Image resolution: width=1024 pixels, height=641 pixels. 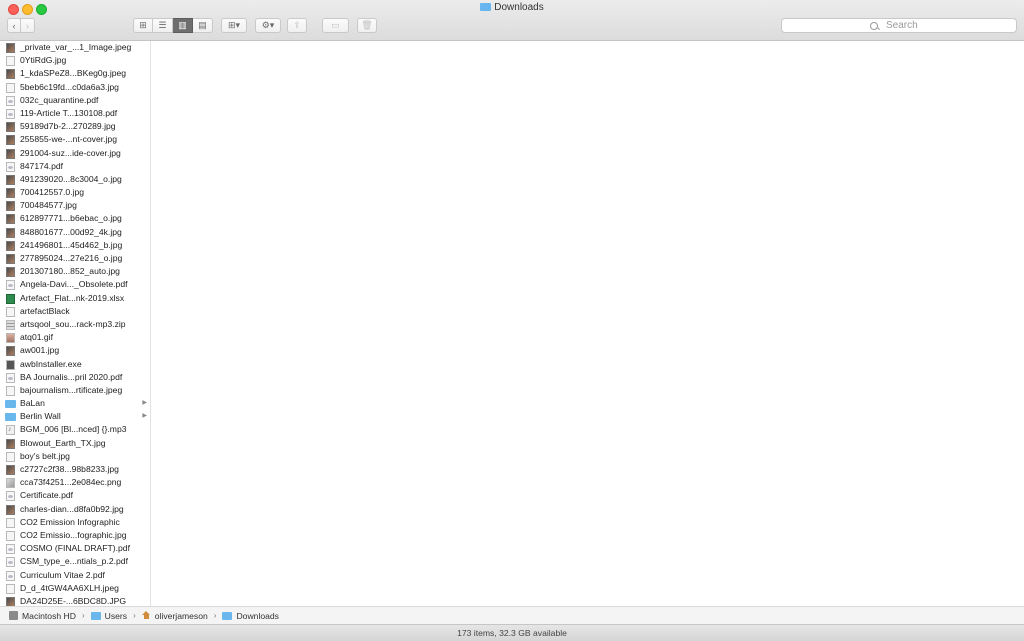 I want to click on path-crumb: Downloads, so click(x=250, y=616).